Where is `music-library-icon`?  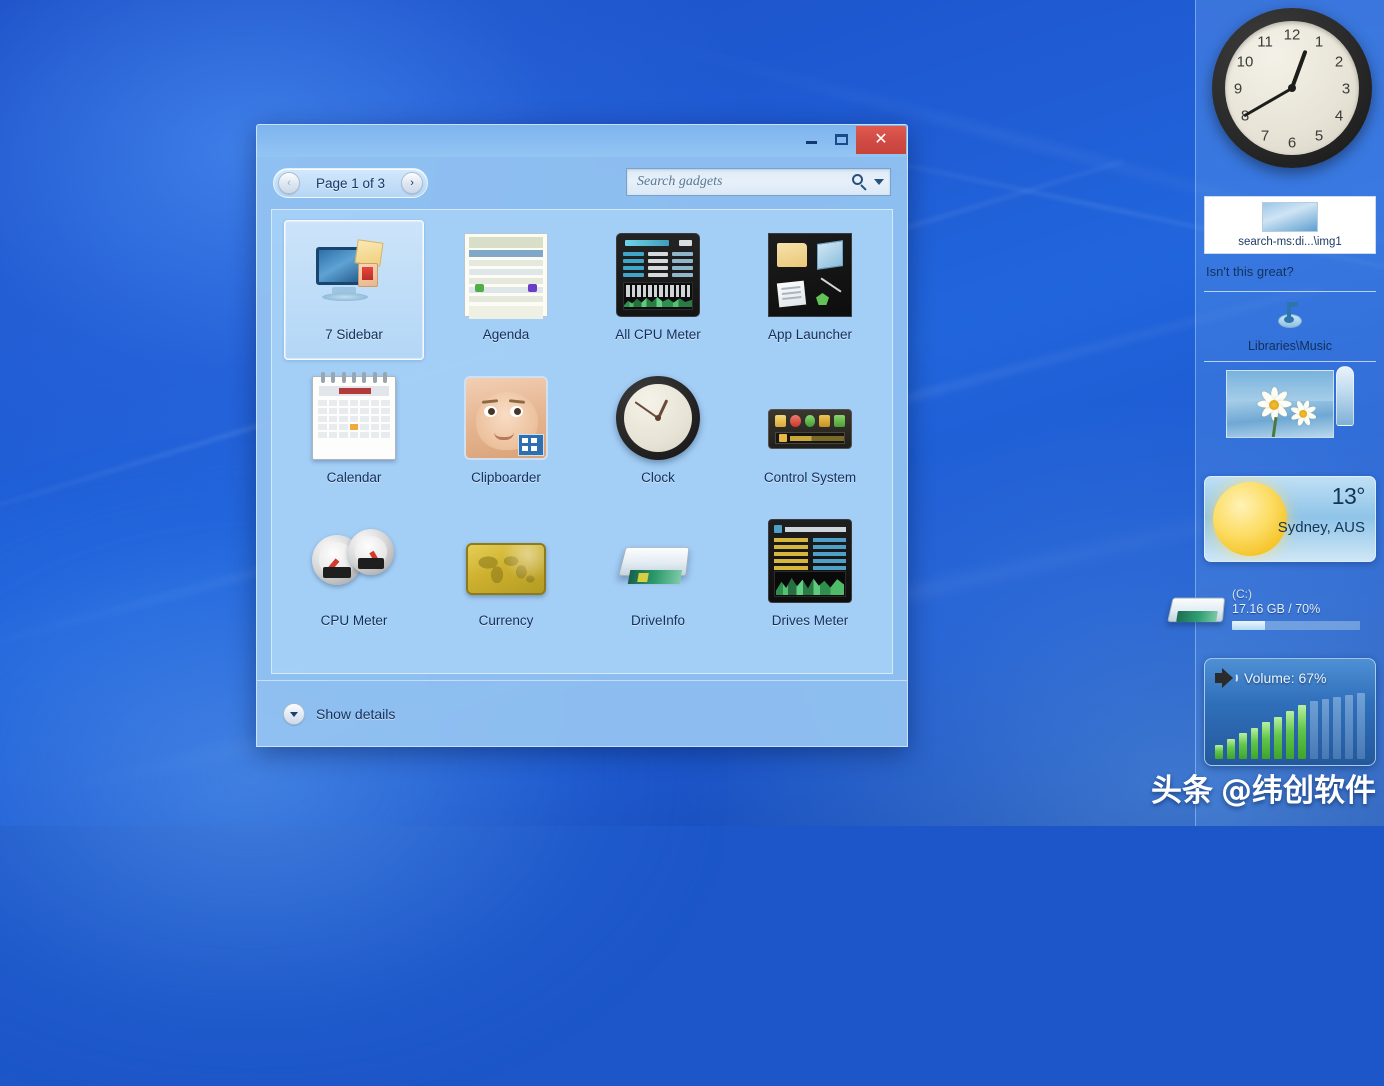
music-library-icon is located at coordinates (1290, 319).